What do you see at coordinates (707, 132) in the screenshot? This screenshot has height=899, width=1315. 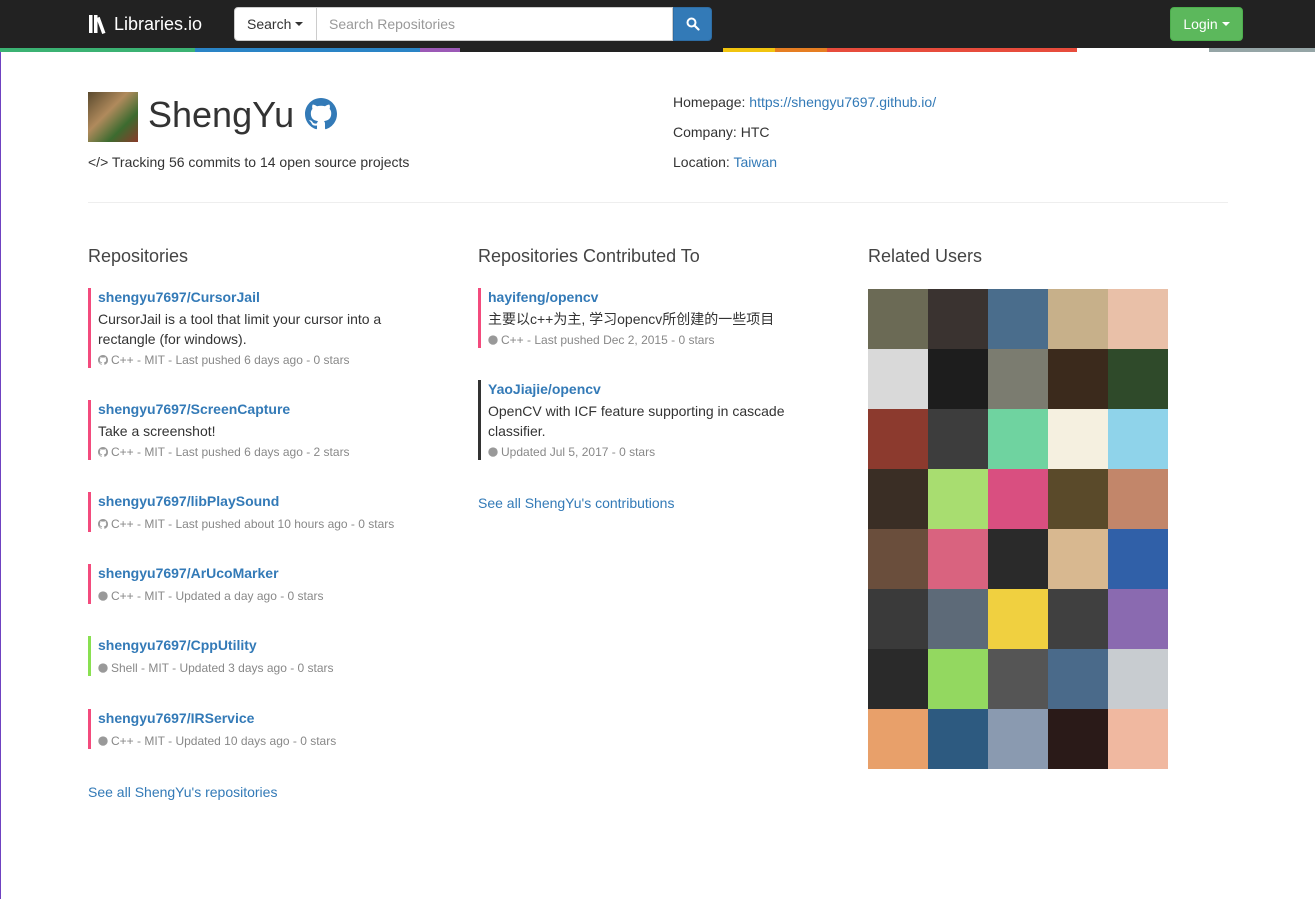 I see `company-label: Company:` at bounding box center [707, 132].